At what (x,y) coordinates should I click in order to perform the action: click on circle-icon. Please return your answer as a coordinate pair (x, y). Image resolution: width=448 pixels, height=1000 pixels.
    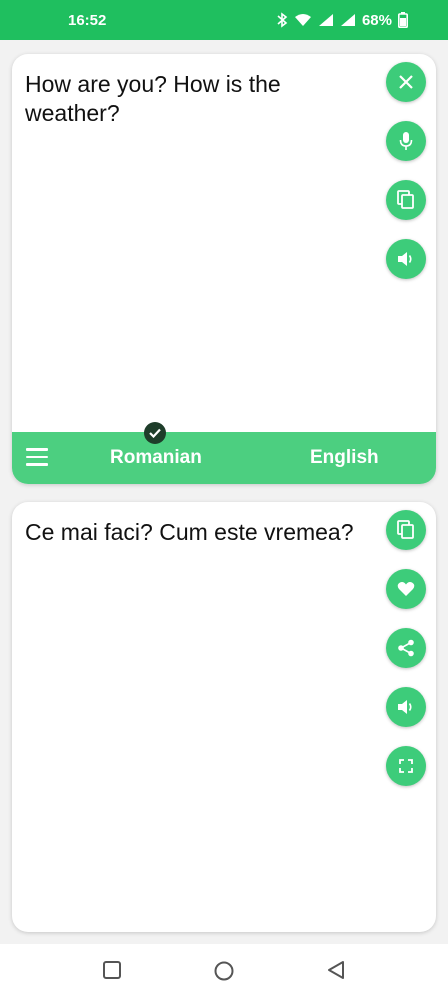
    Looking at the image, I should click on (224, 971).